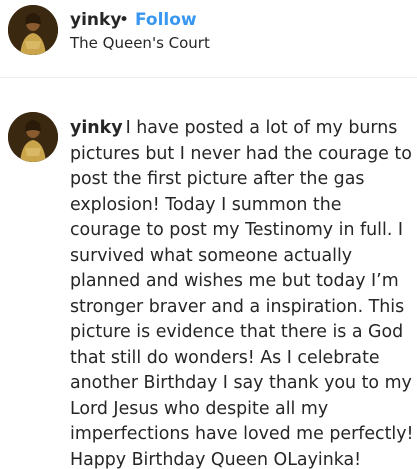 The height and width of the screenshot is (469, 417). What do you see at coordinates (140, 43) in the screenshot?
I see `location-link: The Queen's Court` at bounding box center [140, 43].